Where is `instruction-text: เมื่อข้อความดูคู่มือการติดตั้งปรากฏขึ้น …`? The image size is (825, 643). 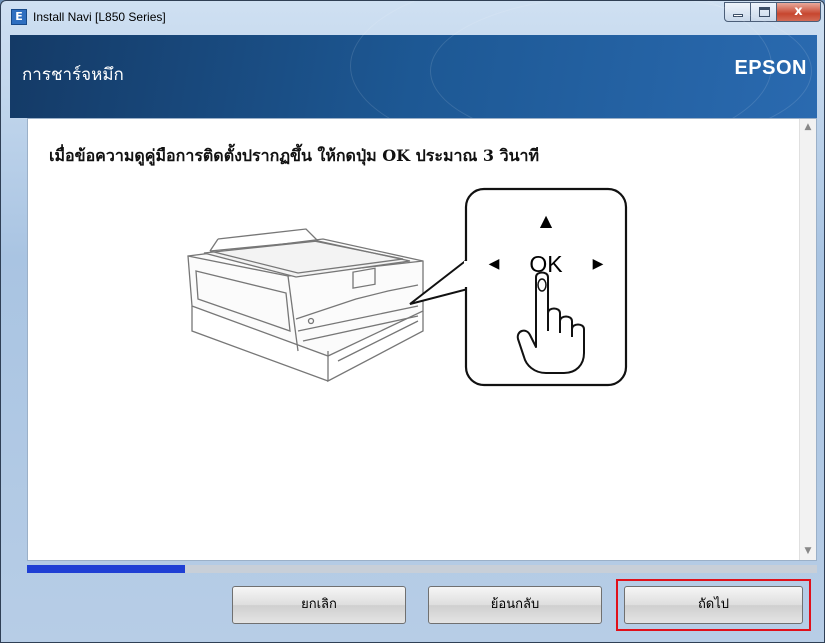
instruction-text: เมื่อข้อความดูคู่มือการติดตั้งปรากฏขึ้น … is located at coordinates (294, 155).